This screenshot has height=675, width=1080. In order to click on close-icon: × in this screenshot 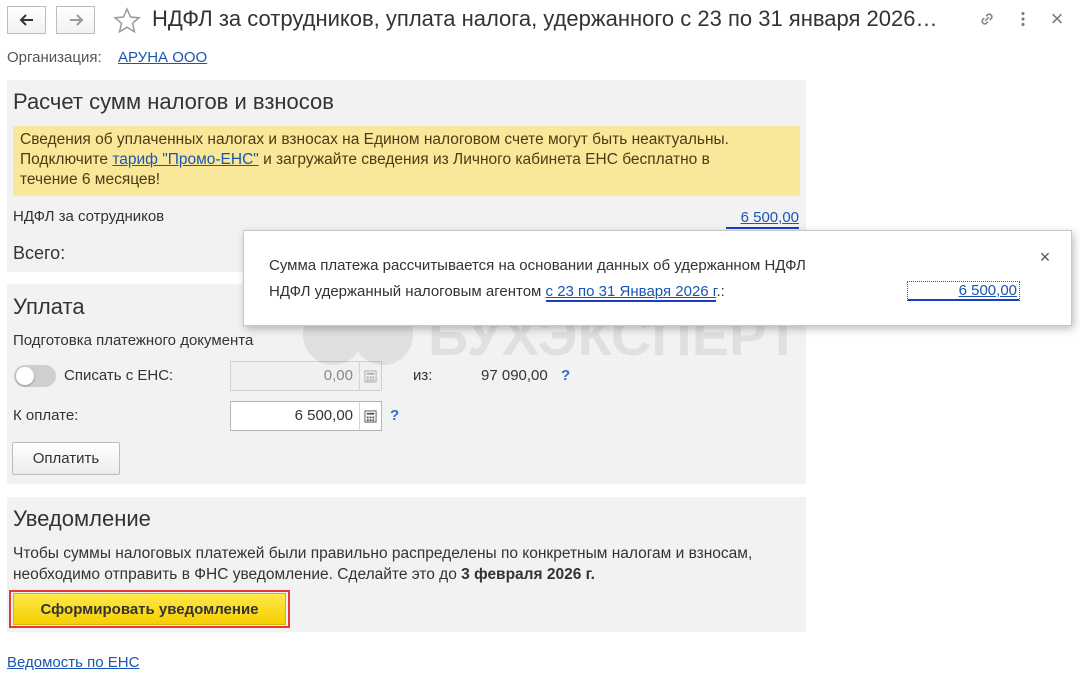, I will do `click(1045, 257)`.